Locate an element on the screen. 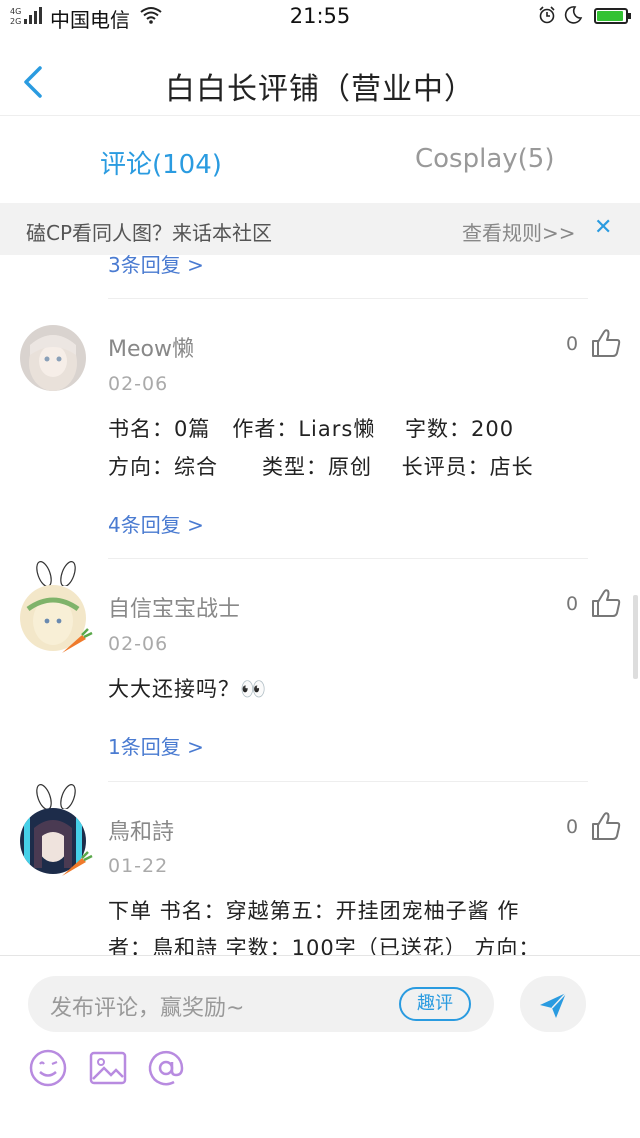 The width and height of the screenshot is (640, 1138). notice-banner: 磕CP看同人图？来话本社区 查看规则>> ✕ is located at coordinates (320, 229).